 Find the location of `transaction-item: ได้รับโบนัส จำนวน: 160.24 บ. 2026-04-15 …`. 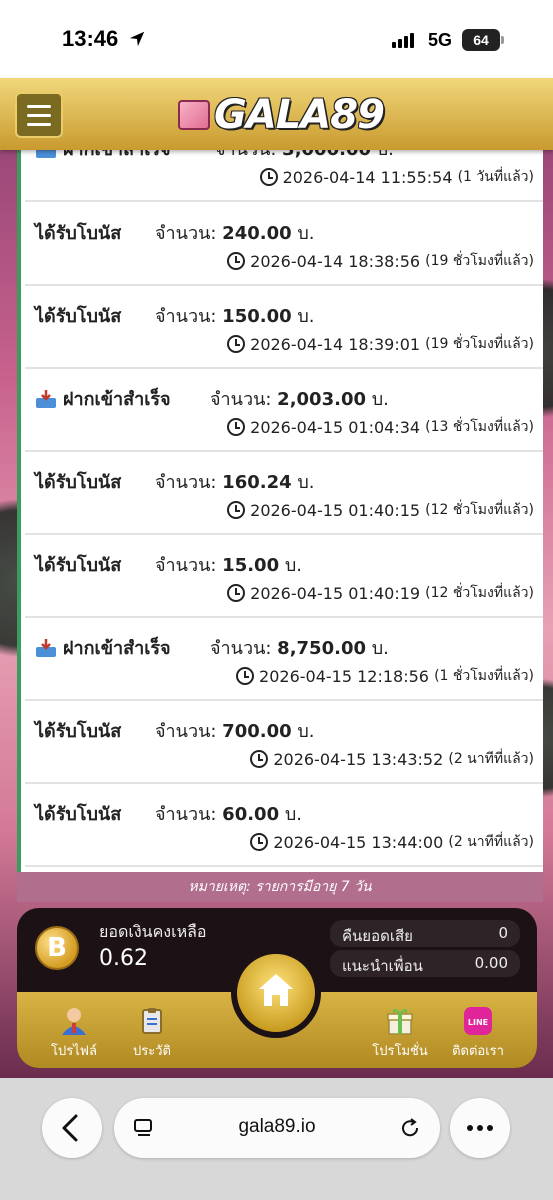

transaction-item: ได้รับโบนัส จำนวน: 160.24 บ. 2026-04-15 … is located at coordinates (284, 495).